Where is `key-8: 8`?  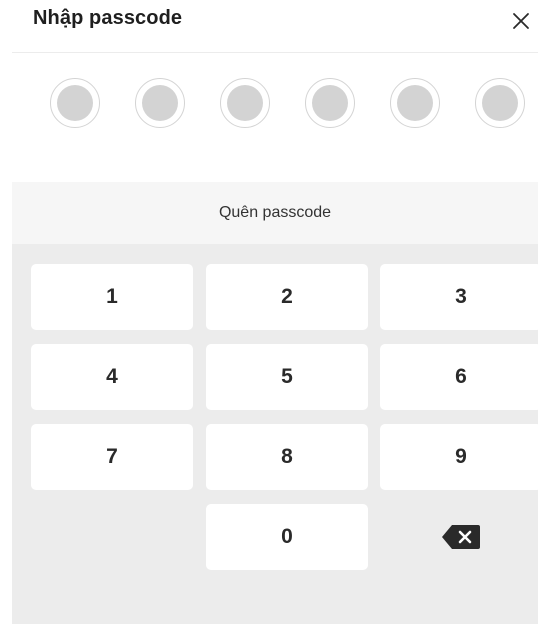
key-8: 8 is located at coordinates (287, 457).